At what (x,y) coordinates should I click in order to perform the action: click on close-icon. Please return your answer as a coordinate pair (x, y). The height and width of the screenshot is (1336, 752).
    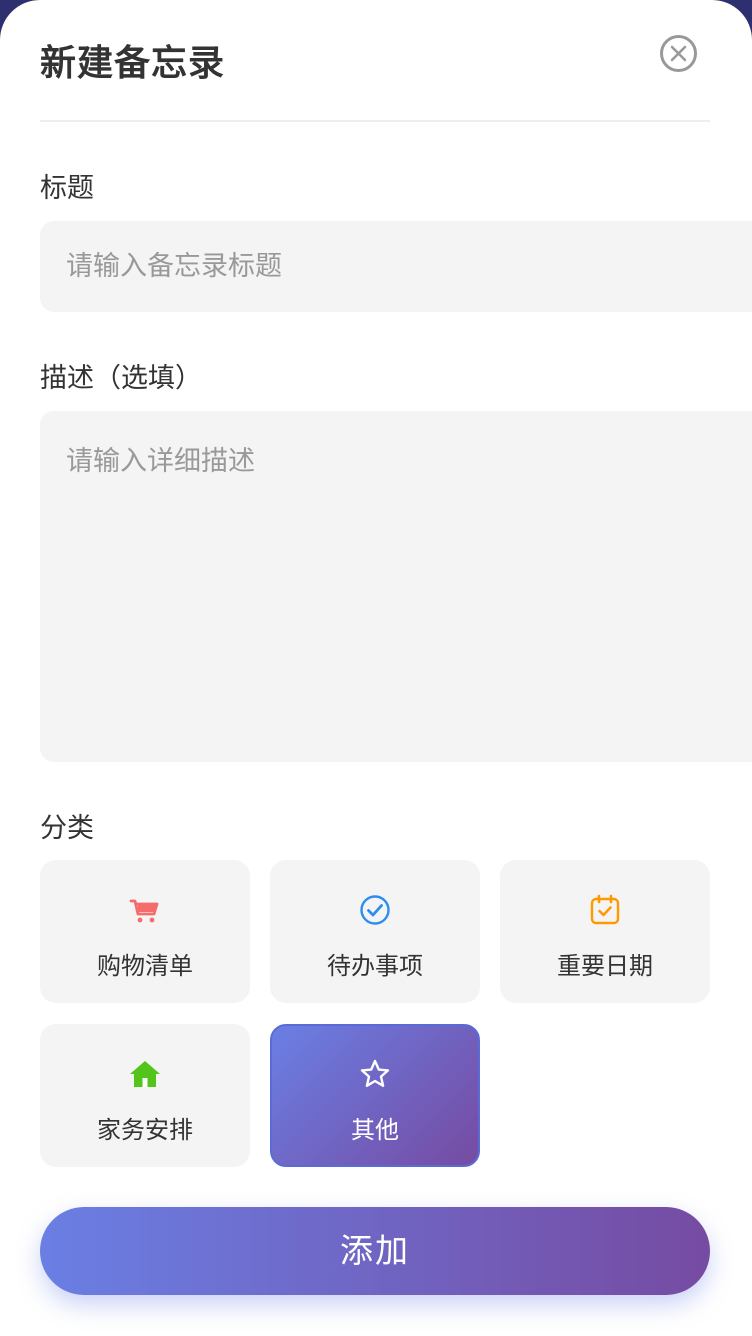
    Looking at the image, I should click on (678, 53).